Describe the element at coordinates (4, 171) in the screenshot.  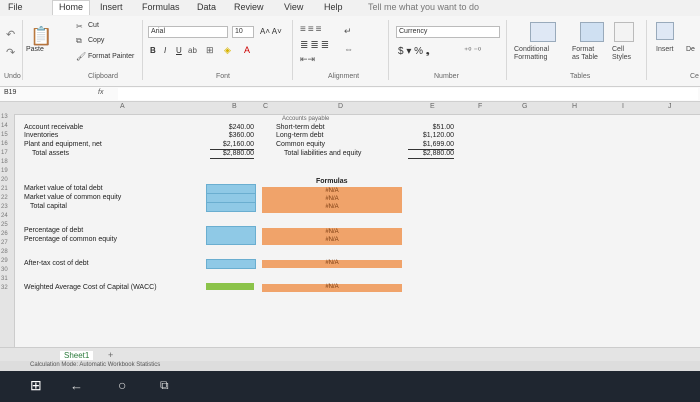
I see `row-number: 19` at that location.